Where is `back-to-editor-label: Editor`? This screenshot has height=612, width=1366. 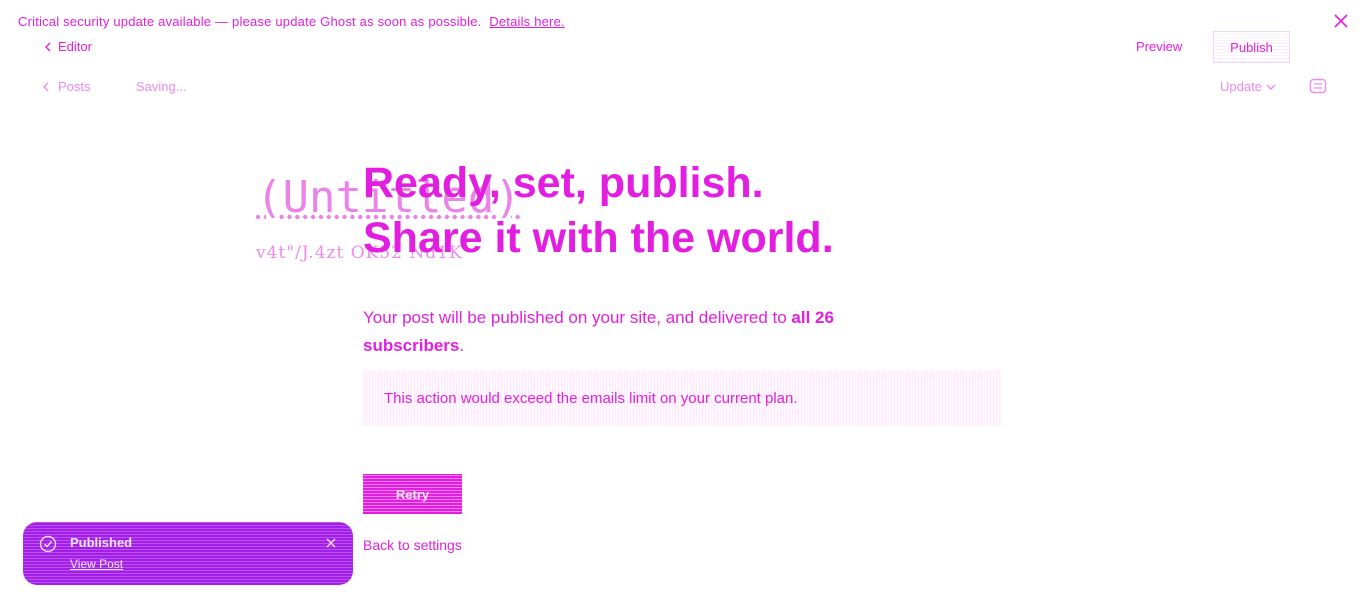
back-to-editor-label: Editor is located at coordinates (75, 46).